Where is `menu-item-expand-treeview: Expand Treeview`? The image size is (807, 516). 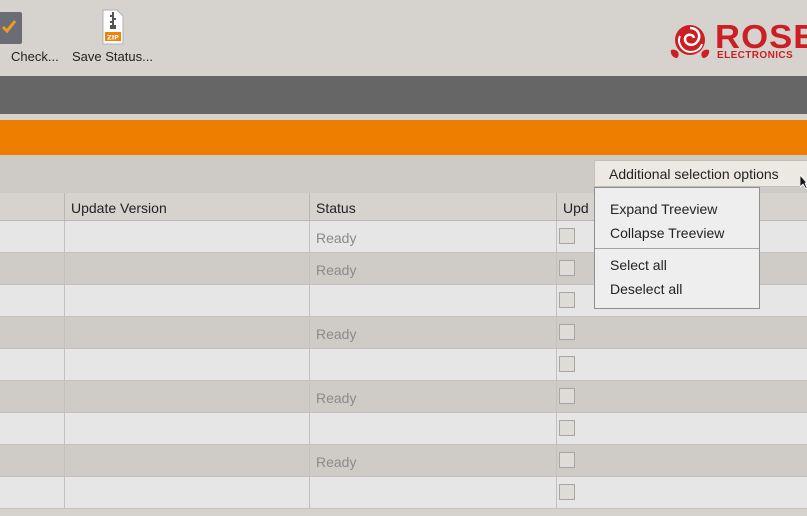
menu-item-expand-treeview: Expand Treeview is located at coordinates (663, 209).